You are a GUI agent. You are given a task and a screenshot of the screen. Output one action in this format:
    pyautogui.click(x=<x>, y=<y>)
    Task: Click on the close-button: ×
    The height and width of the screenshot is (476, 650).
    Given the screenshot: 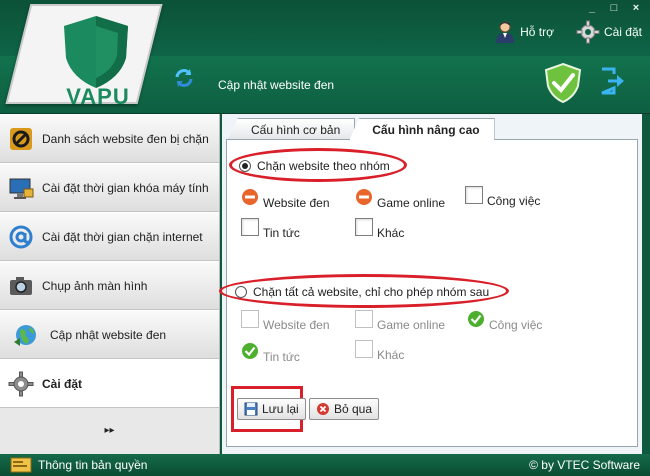 What is the action you would take?
    pyautogui.click(x=636, y=8)
    